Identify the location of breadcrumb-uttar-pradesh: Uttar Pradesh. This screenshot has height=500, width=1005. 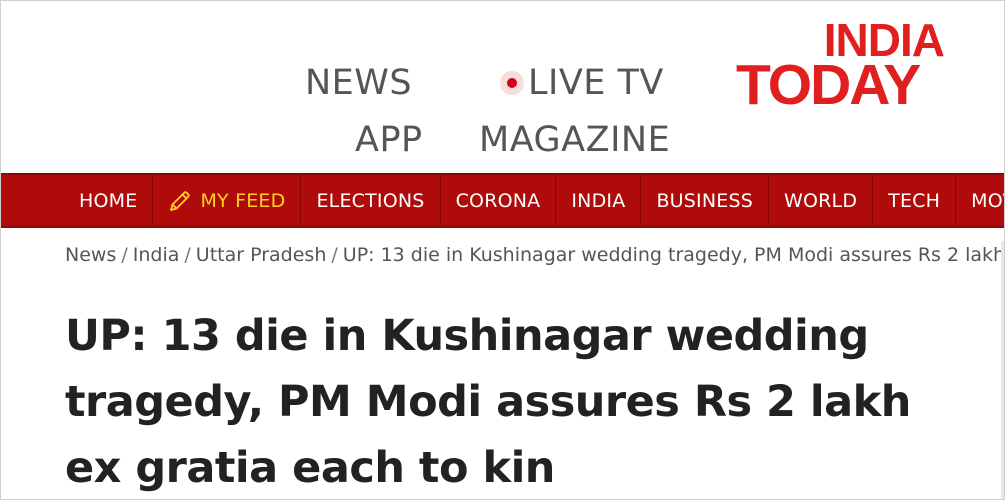
(261, 255).